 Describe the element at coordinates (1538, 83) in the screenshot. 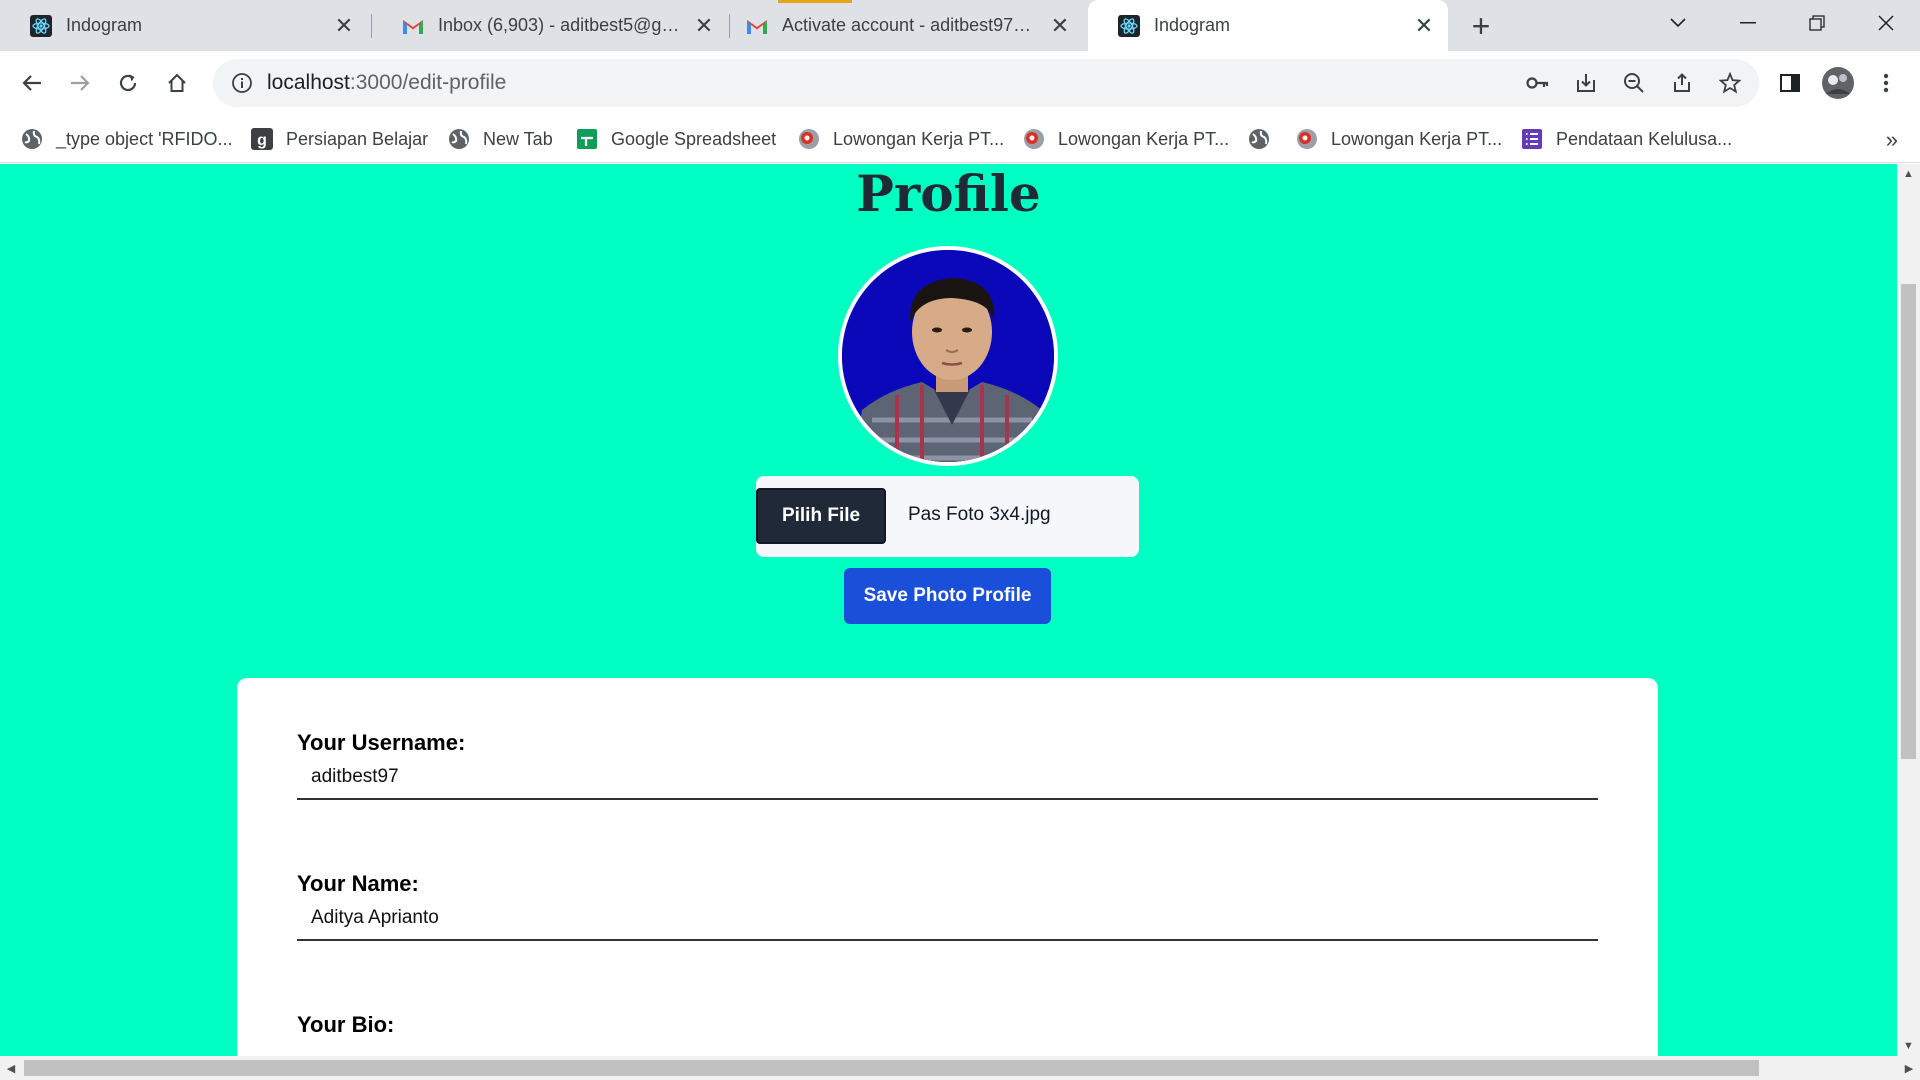

I see `key-icon` at that location.